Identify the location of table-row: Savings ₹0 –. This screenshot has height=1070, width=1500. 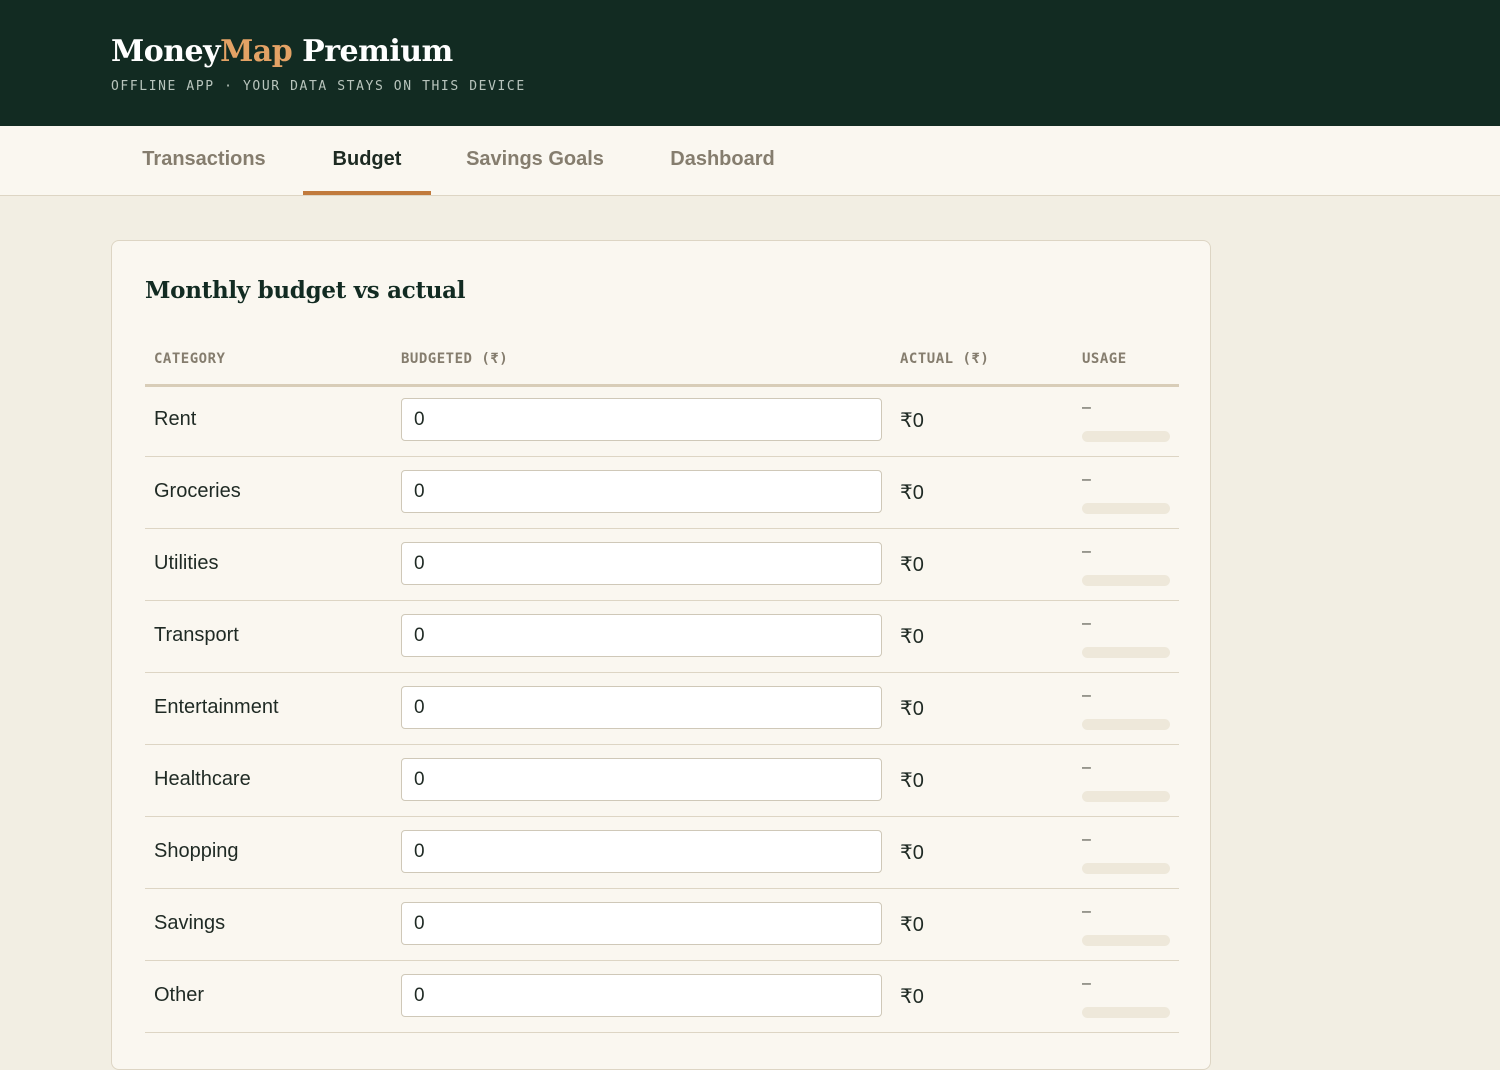
(662, 925).